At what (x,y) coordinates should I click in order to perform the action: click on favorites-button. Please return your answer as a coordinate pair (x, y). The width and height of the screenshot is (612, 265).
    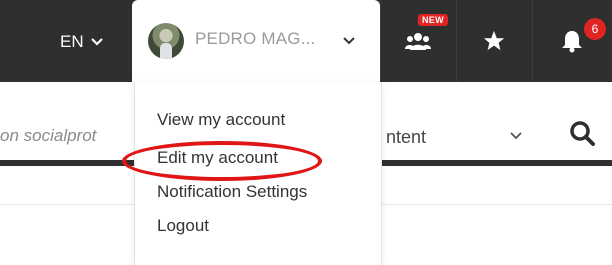
    Looking at the image, I should click on (494, 41).